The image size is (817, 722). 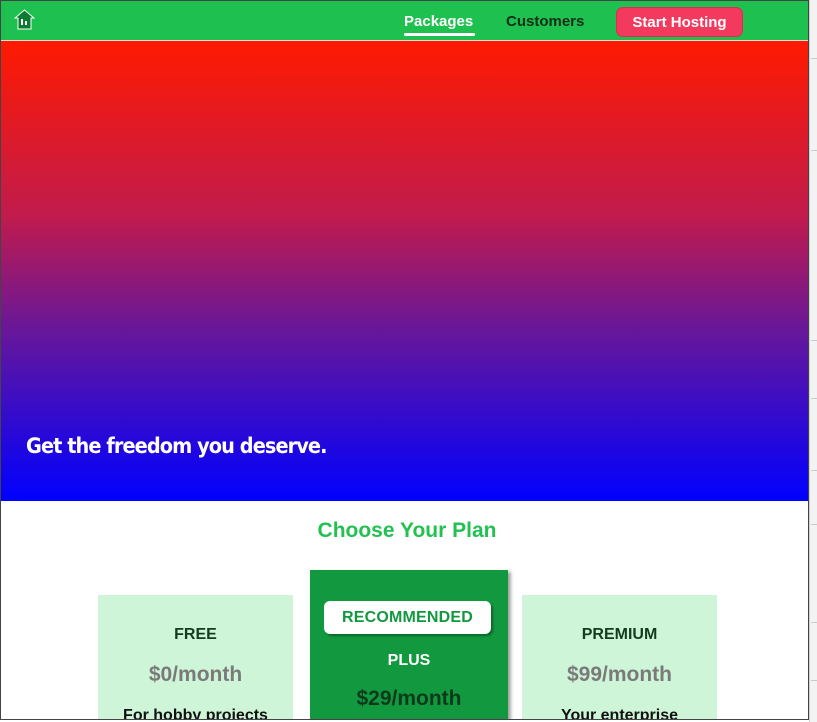 What do you see at coordinates (407, 530) in the screenshot?
I see `plans-heading: Choose Your Plan` at bounding box center [407, 530].